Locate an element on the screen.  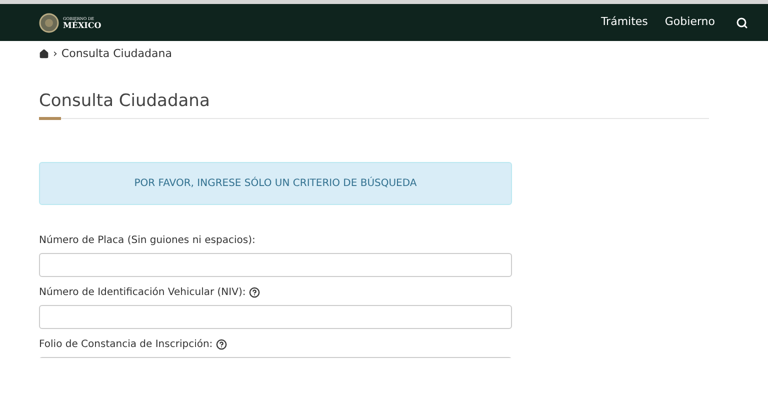
logo-text: MÉXICO is located at coordinates (82, 24).